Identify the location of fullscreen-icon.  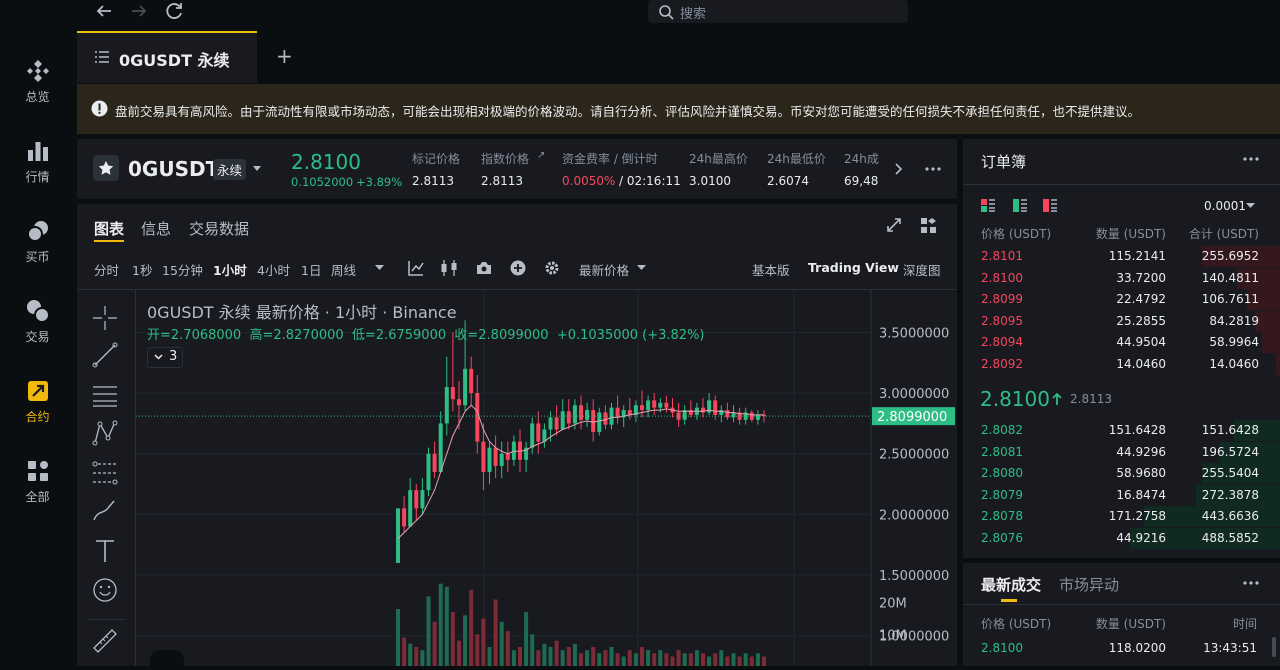
(894, 225).